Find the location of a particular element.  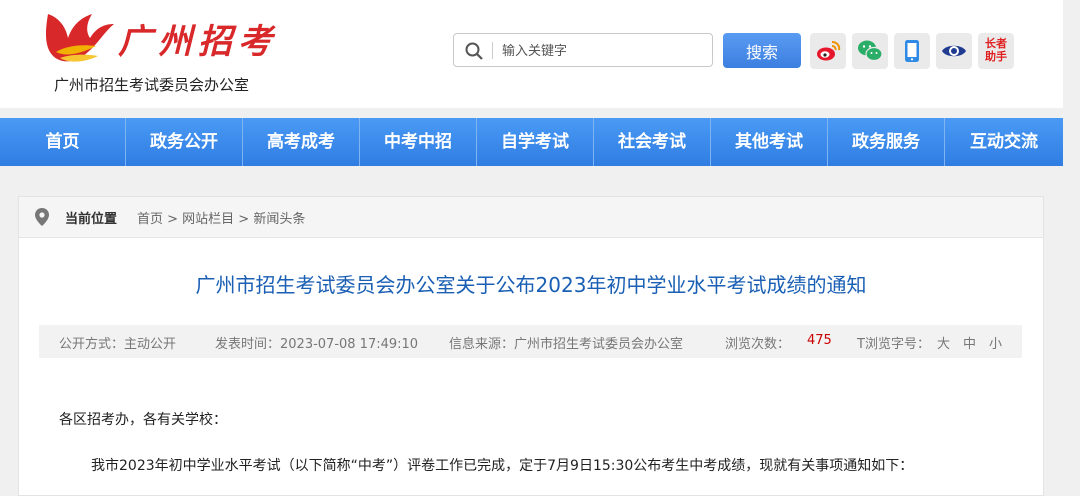

eye-button is located at coordinates (954, 51).